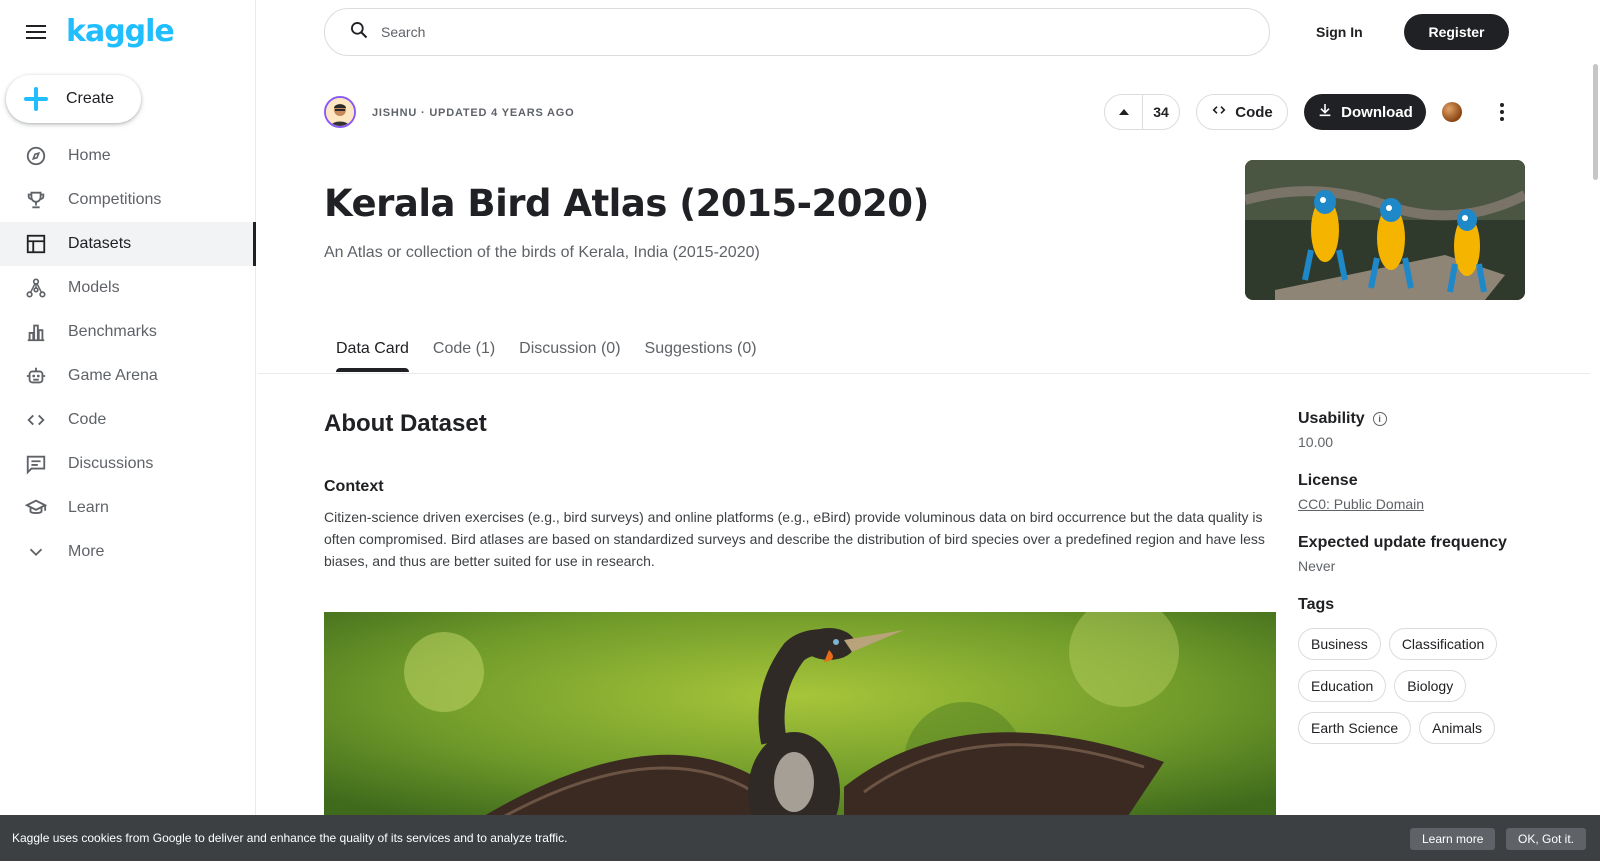 The image size is (1600, 861). I want to click on comment-icon, so click(36, 464).